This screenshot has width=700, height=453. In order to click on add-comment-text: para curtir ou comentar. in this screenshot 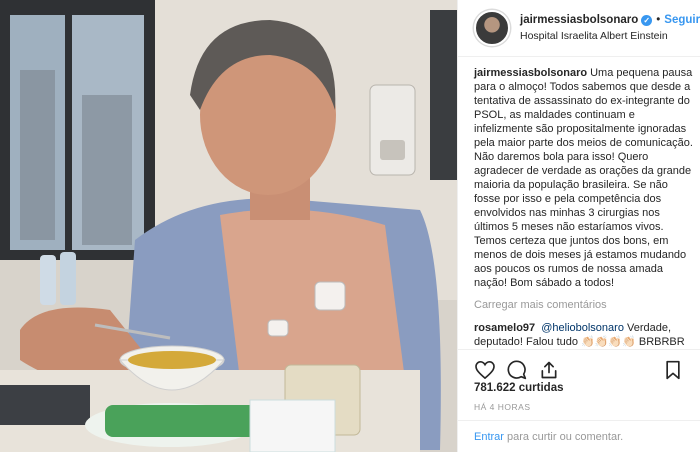, I will do `click(563, 437)`.